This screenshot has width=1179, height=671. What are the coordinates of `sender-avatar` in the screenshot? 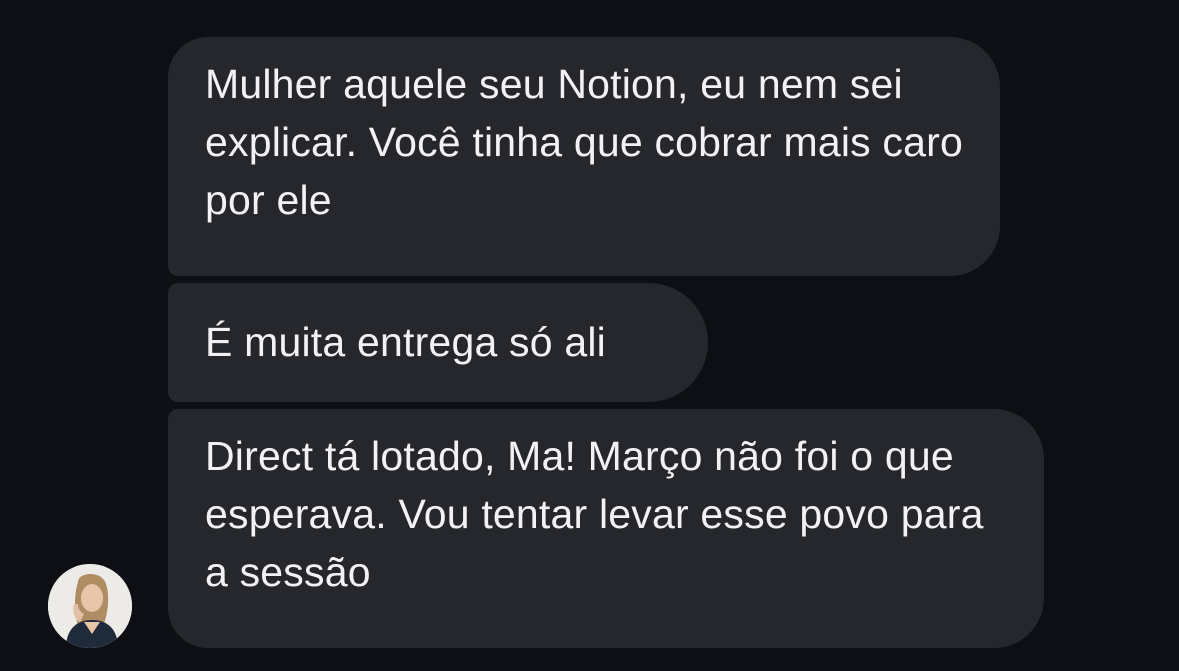 It's located at (90, 606).